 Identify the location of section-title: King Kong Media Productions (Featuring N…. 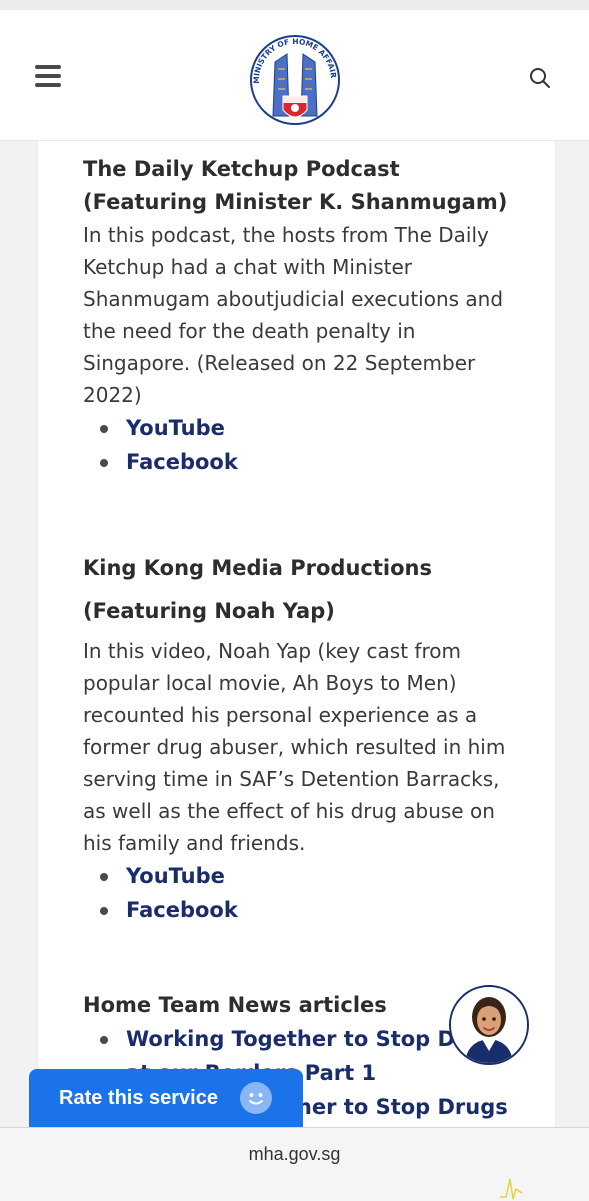
(257, 589).